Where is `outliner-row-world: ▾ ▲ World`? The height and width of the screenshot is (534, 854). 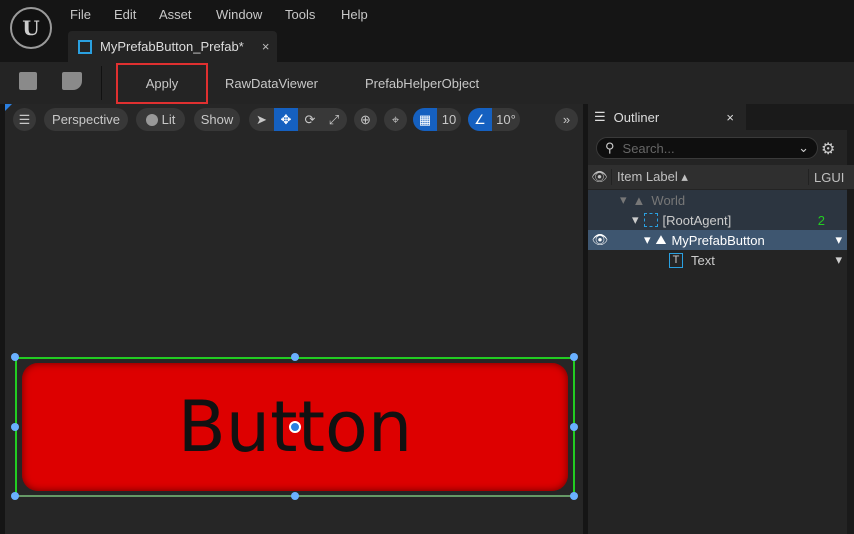 outliner-row-world: ▾ ▲ World is located at coordinates (717, 200).